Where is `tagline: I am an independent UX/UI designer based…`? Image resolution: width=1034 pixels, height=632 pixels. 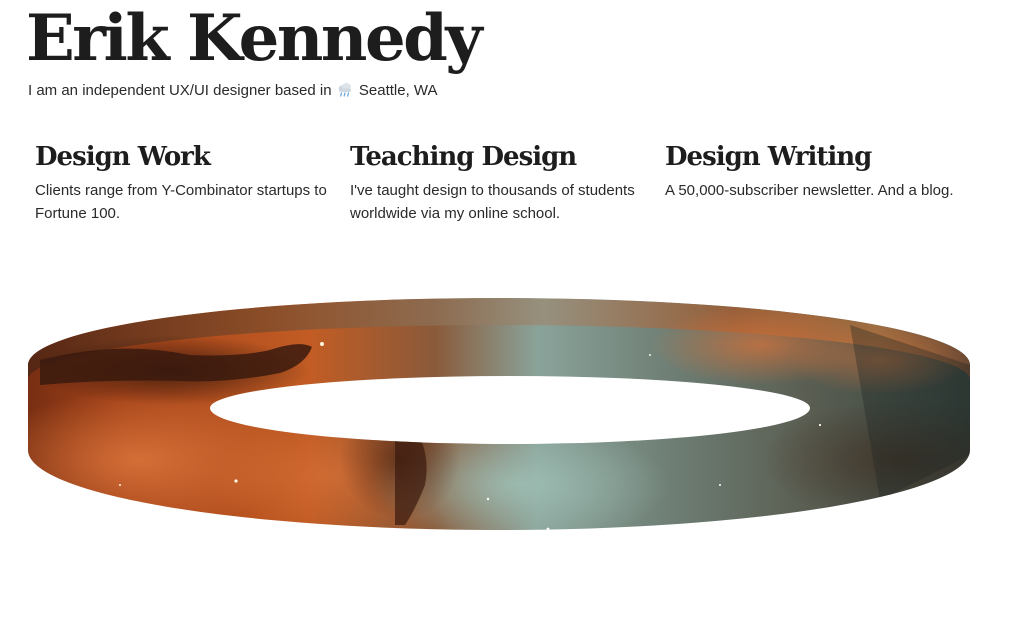 tagline: I am an independent UX/UI designer based… is located at coordinates (233, 92).